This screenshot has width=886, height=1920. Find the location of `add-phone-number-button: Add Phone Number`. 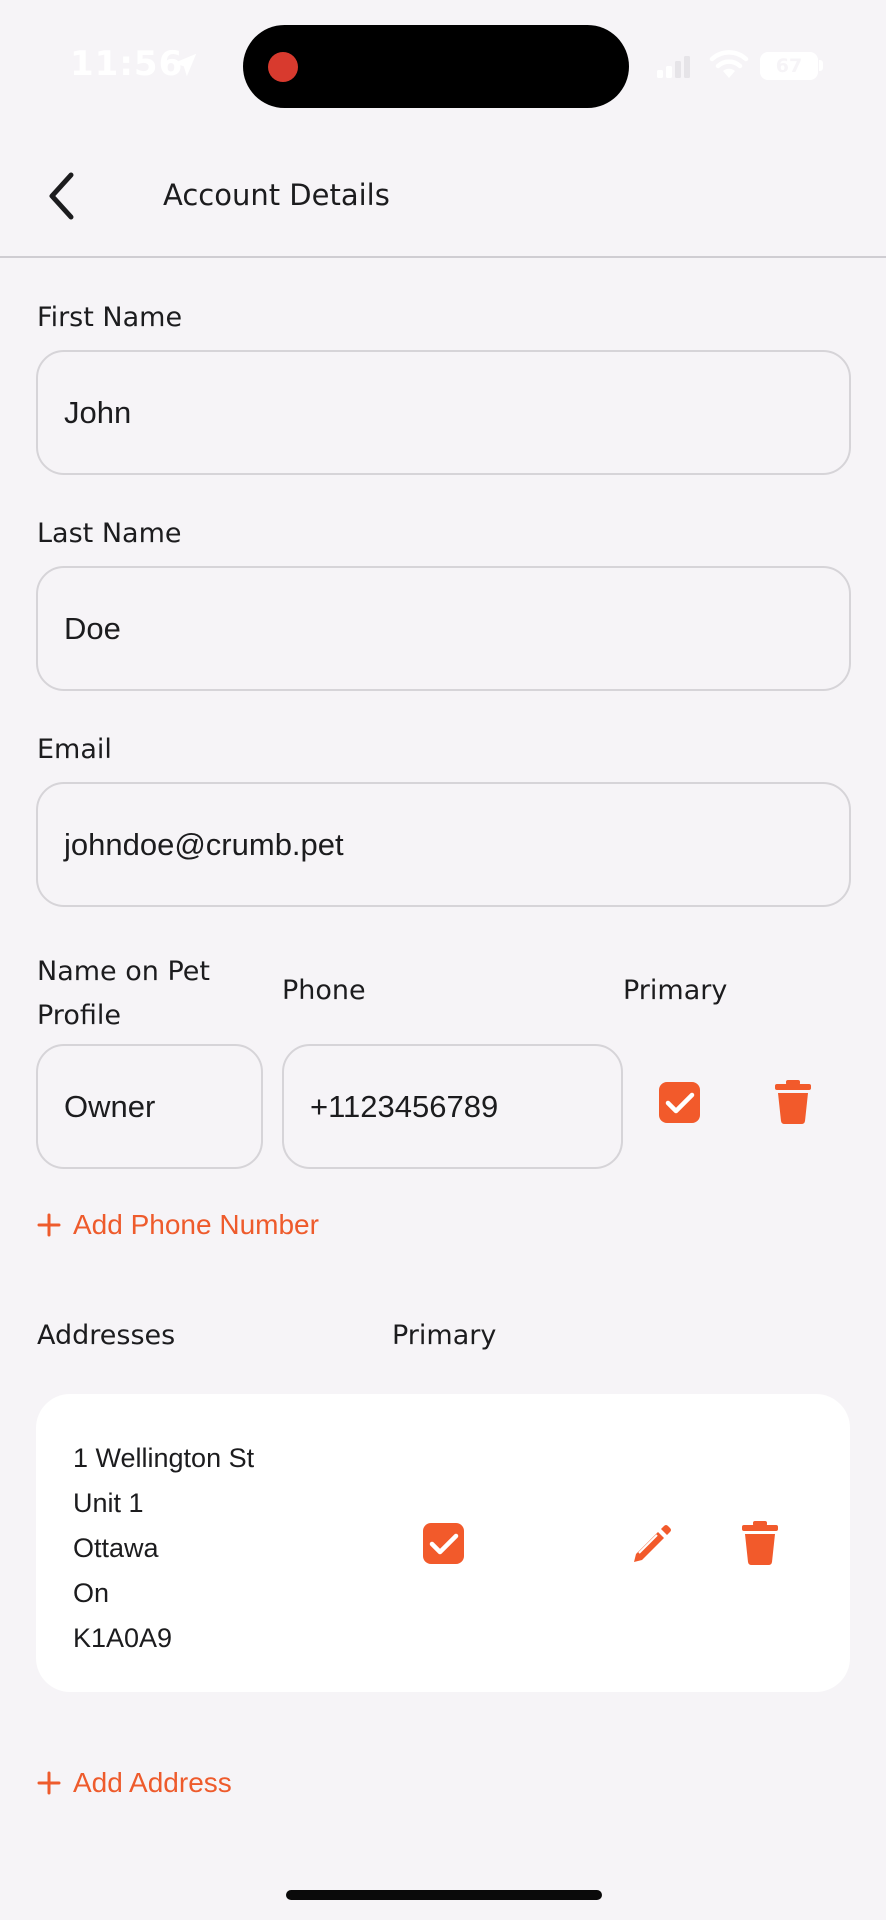

add-phone-number-button: Add Phone Number is located at coordinates (178, 1225).